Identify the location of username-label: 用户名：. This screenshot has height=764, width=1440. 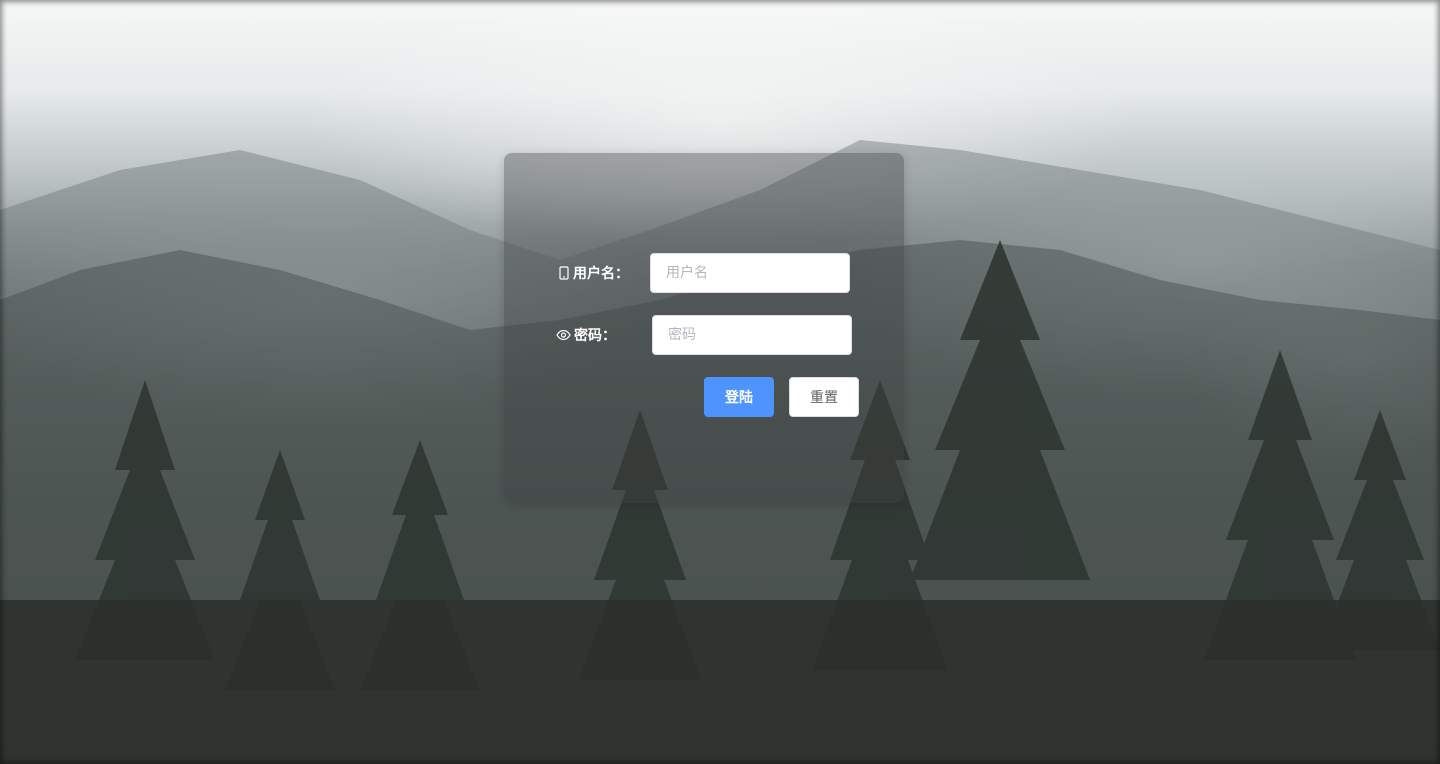
(604, 273).